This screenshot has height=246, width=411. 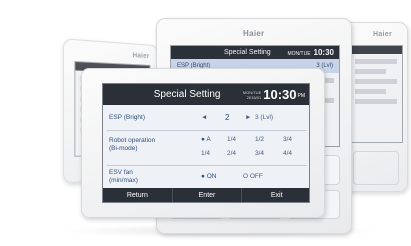 What do you see at coordinates (264, 117) in the screenshot?
I see `setting-unit: 3 (Lvl)` at bounding box center [264, 117].